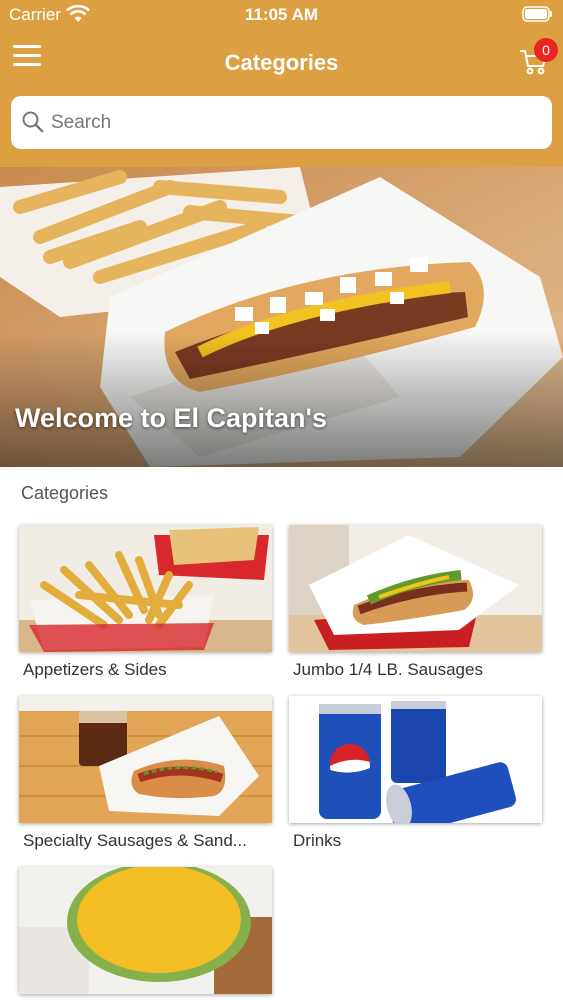 The width and height of the screenshot is (563, 1000). Describe the element at coordinates (65, 493) in the screenshot. I see `section-title: Categories` at that location.